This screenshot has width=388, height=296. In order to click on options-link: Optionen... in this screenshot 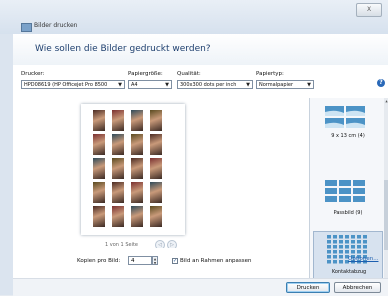, I will do `click(363, 259)`.